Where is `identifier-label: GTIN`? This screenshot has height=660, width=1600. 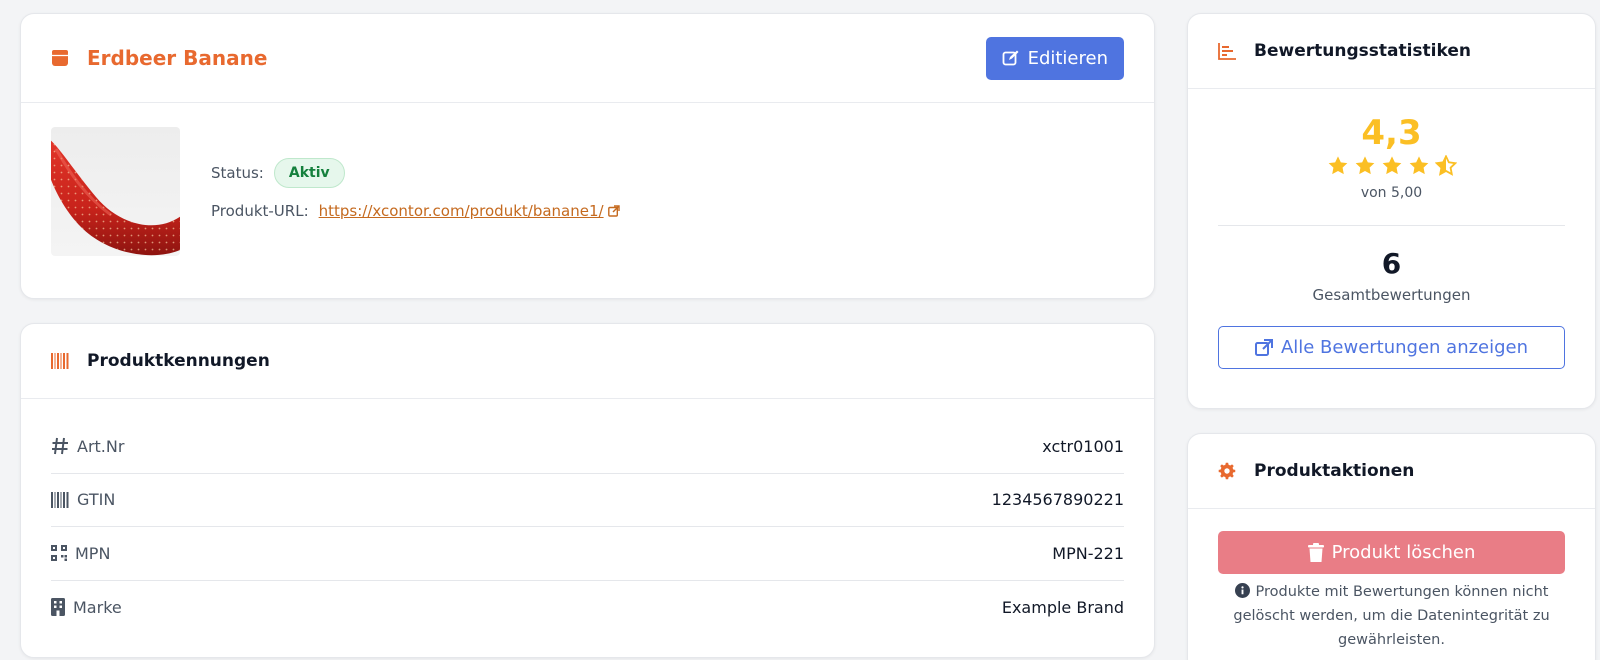 identifier-label: GTIN is located at coordinates (96, 500).